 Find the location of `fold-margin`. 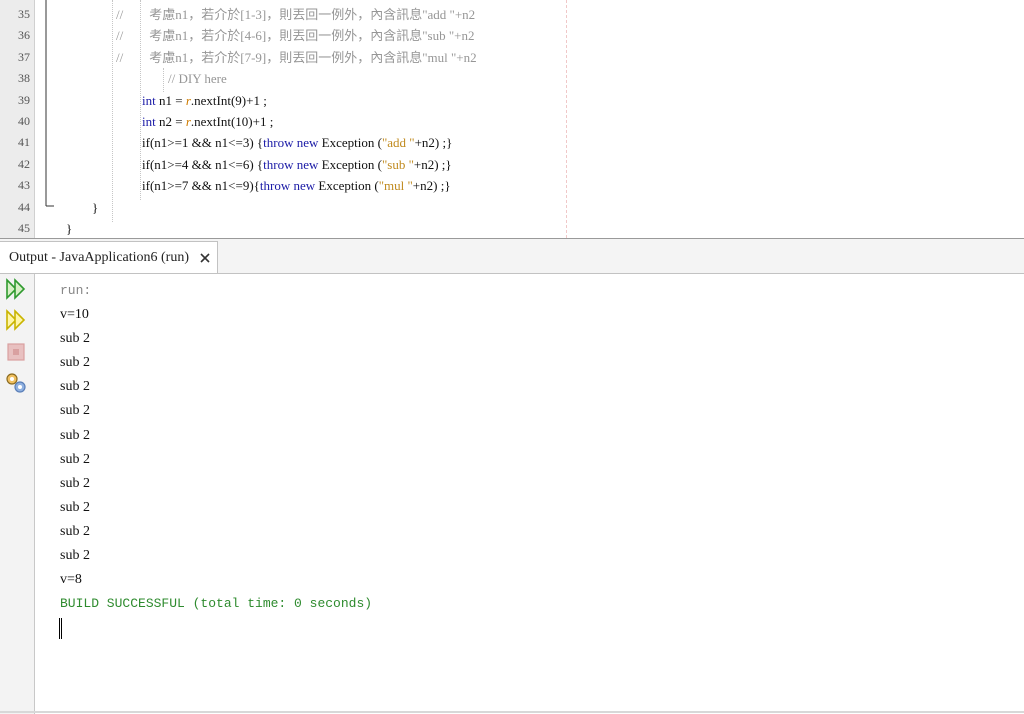

fold-margin is located at coordinates (49, 119).